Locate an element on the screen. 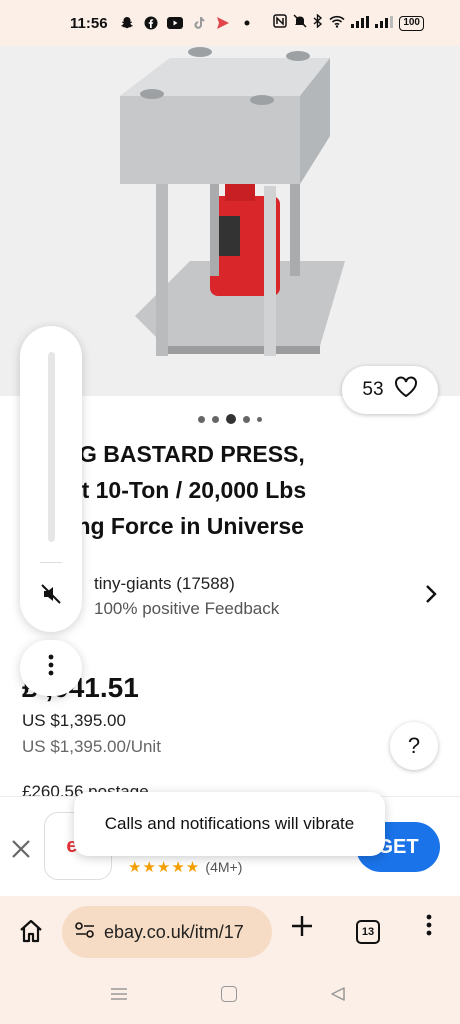  help-label: ? is located at coordinates (414, 745).